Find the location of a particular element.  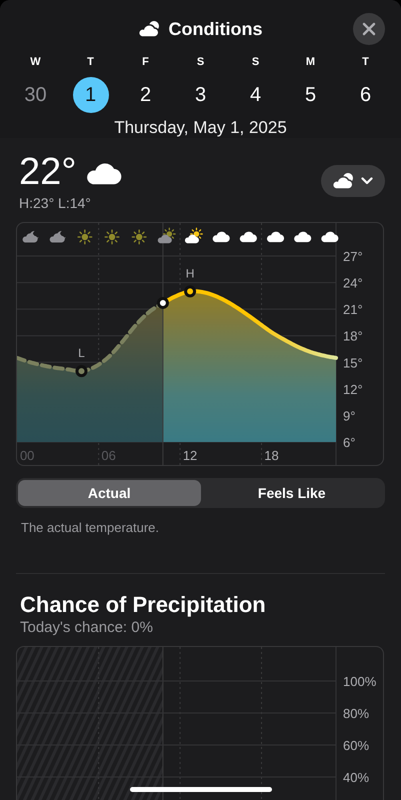

axis-label: 27° is located at coordinates (353, 256).